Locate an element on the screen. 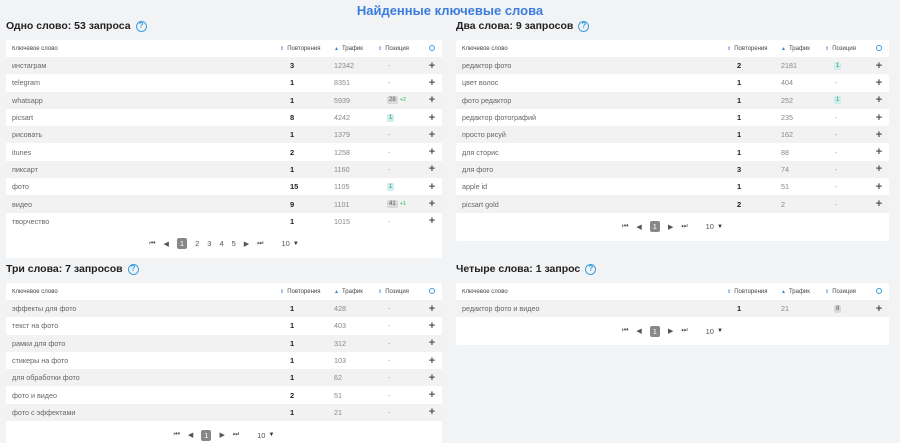  table-row: рамки для фото 1 312 - + is located at coordinates (224, 343).